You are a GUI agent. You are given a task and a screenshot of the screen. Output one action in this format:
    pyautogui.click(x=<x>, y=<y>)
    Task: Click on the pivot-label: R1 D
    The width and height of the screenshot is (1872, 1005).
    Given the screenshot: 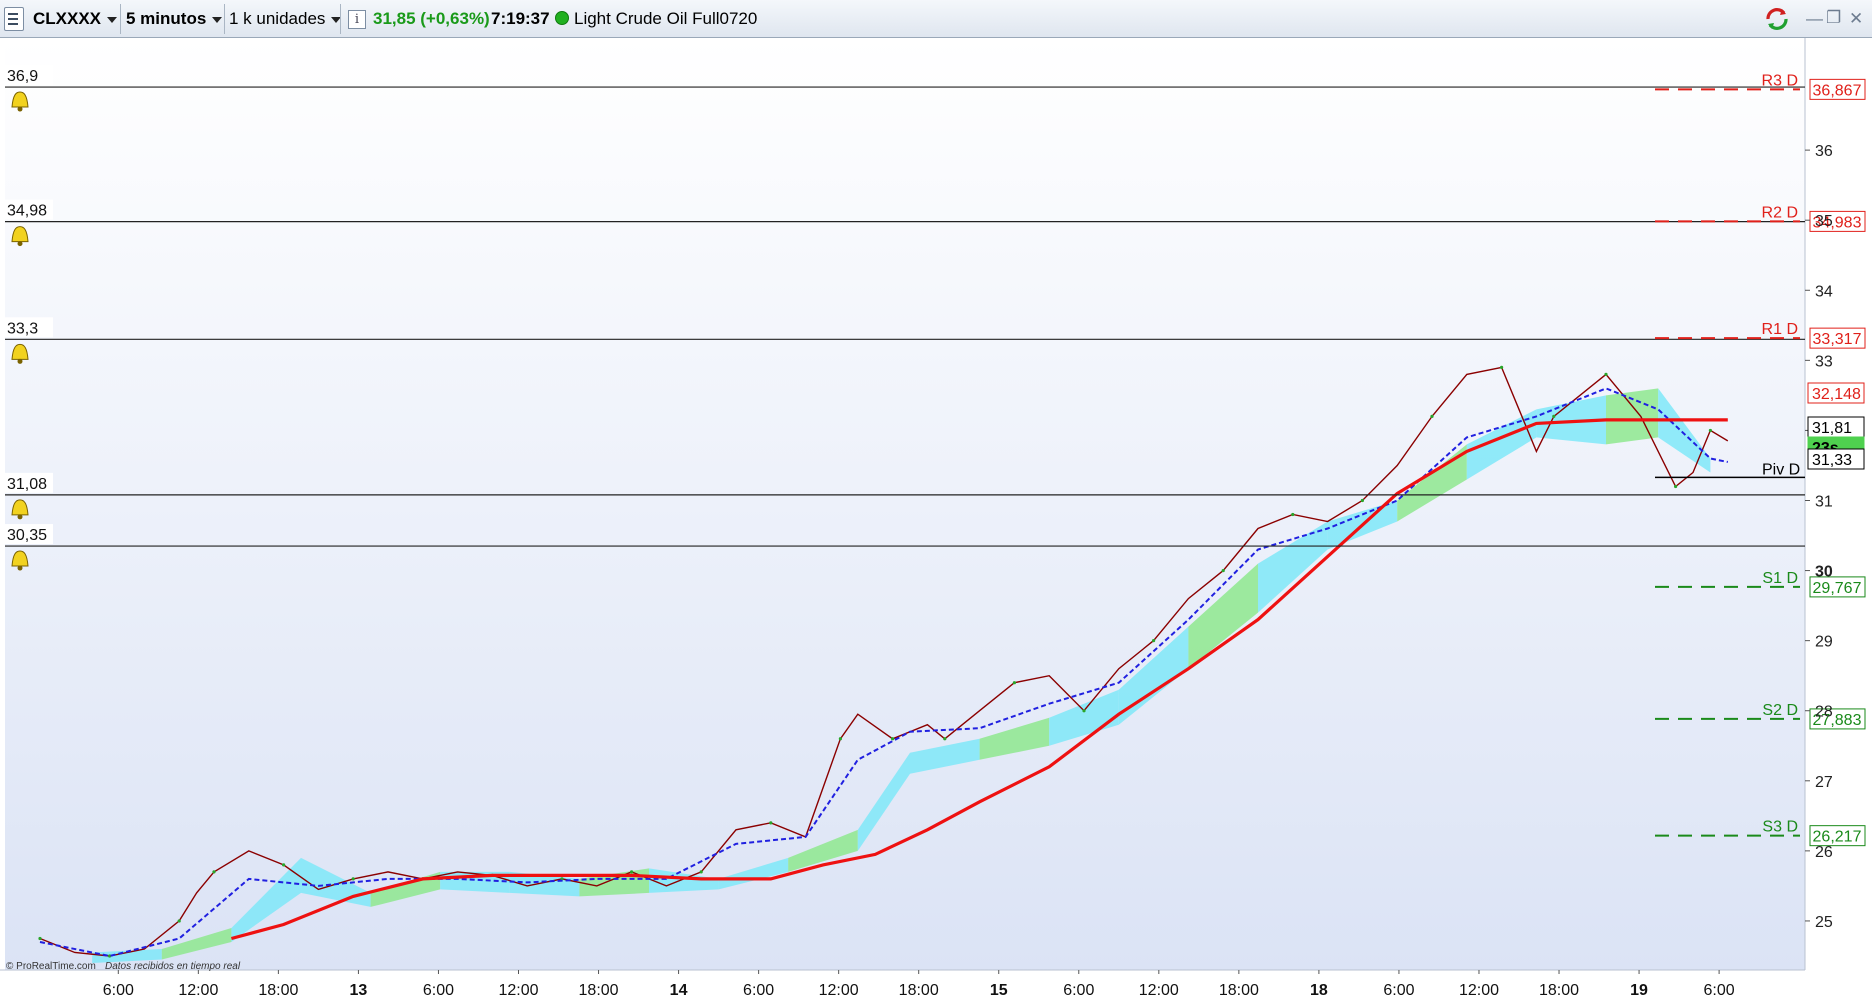 What is the action you would take?
    pyautogui.click(x=1780, y=329)
    